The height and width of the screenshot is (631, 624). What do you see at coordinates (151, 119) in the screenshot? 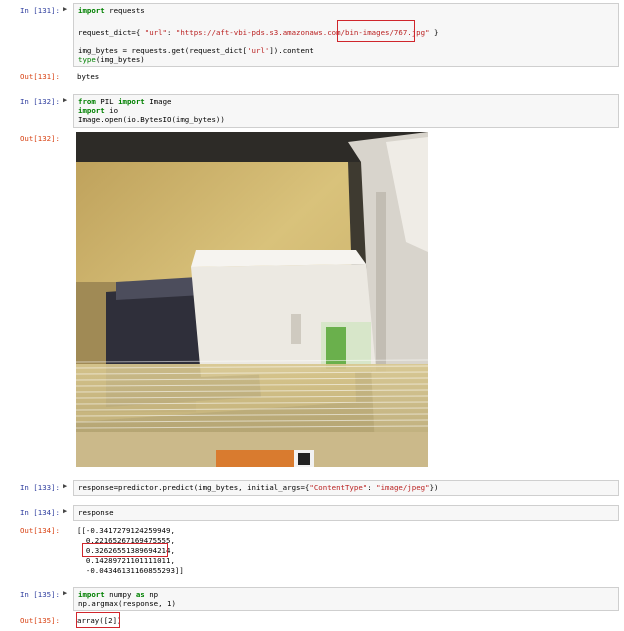
I see `code-line: Image.open(io.BytesIO(img_bytes))` at bounding box center [151, 119].